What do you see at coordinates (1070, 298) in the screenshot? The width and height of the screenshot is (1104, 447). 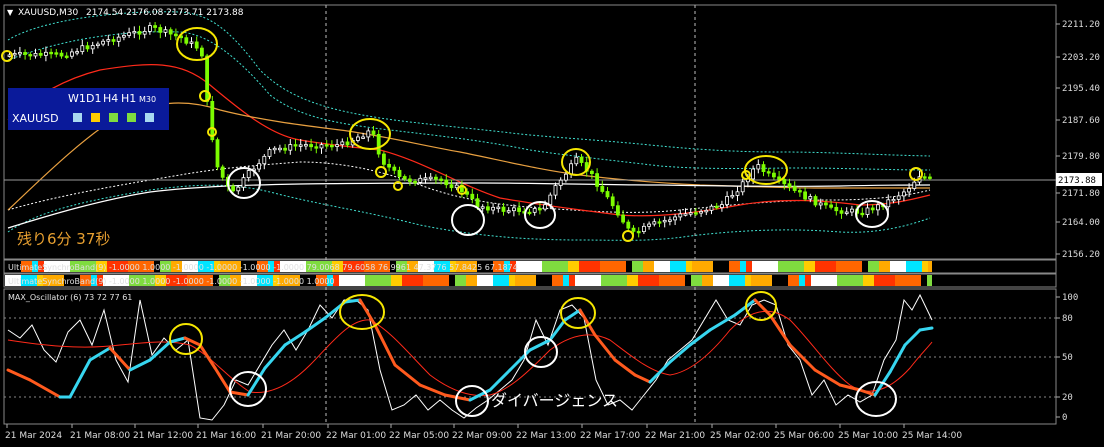 I see `osc-tick-label: 100` at bounding box center [1070, 298].